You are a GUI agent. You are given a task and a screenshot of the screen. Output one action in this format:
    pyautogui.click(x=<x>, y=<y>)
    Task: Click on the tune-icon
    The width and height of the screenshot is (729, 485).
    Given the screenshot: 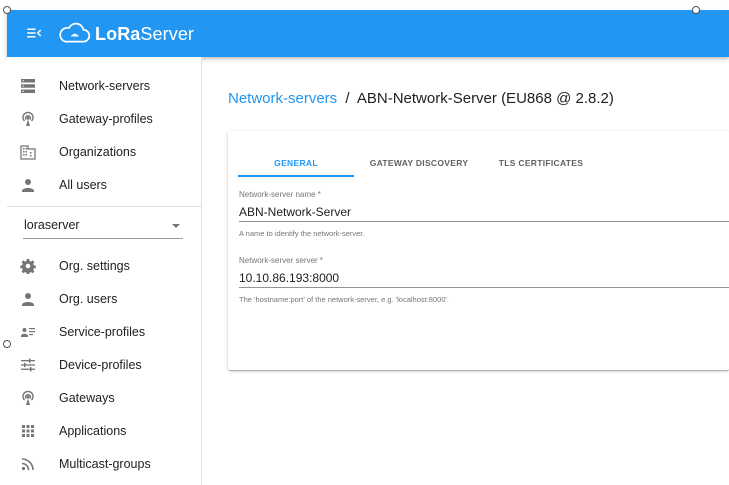 What is the action you would take?
    pyautogui.click(x=28, y=365)
    